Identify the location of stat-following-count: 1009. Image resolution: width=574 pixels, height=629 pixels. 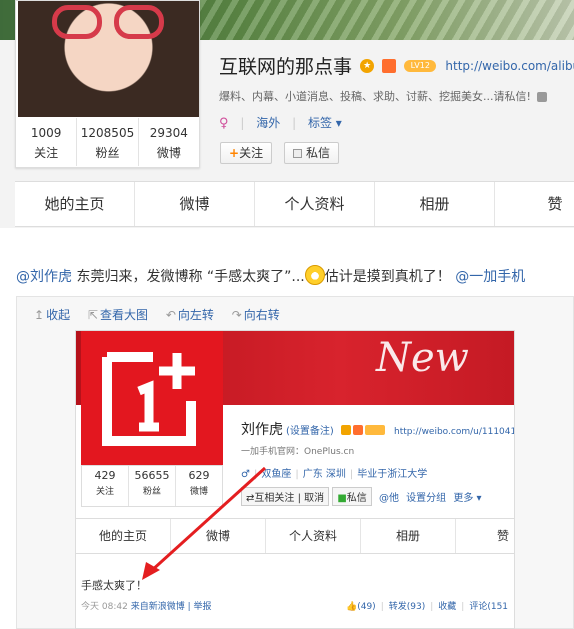
(46, 133).